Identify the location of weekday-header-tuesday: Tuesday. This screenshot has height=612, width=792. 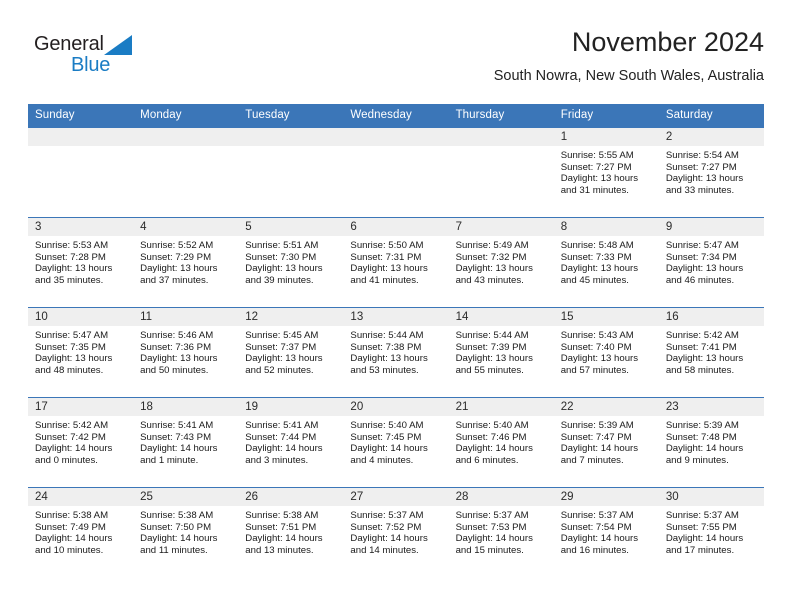
(291, 116).